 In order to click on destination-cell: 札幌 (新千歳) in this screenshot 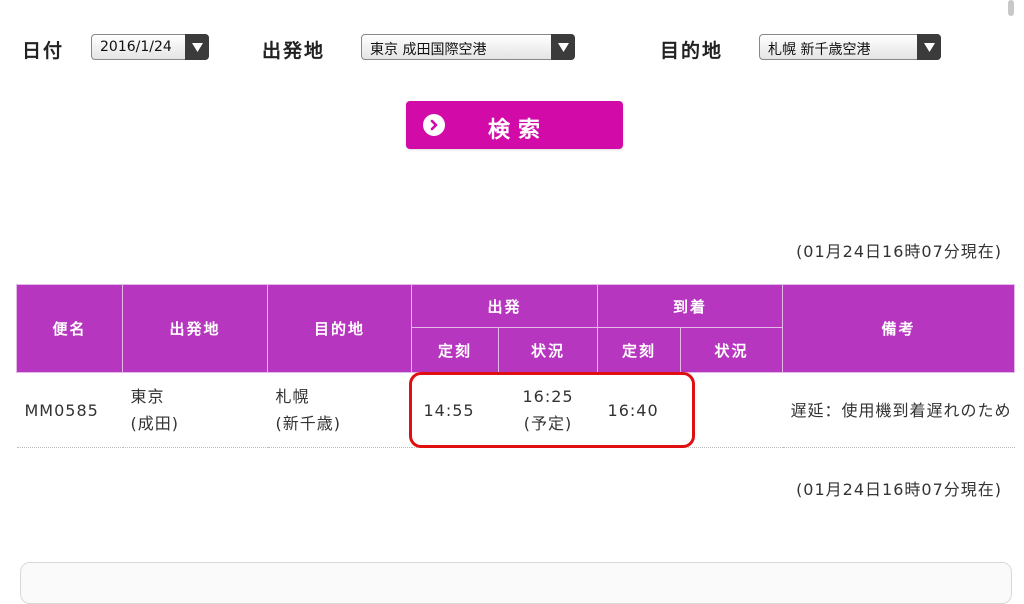, I will do `click(339, 410)`.